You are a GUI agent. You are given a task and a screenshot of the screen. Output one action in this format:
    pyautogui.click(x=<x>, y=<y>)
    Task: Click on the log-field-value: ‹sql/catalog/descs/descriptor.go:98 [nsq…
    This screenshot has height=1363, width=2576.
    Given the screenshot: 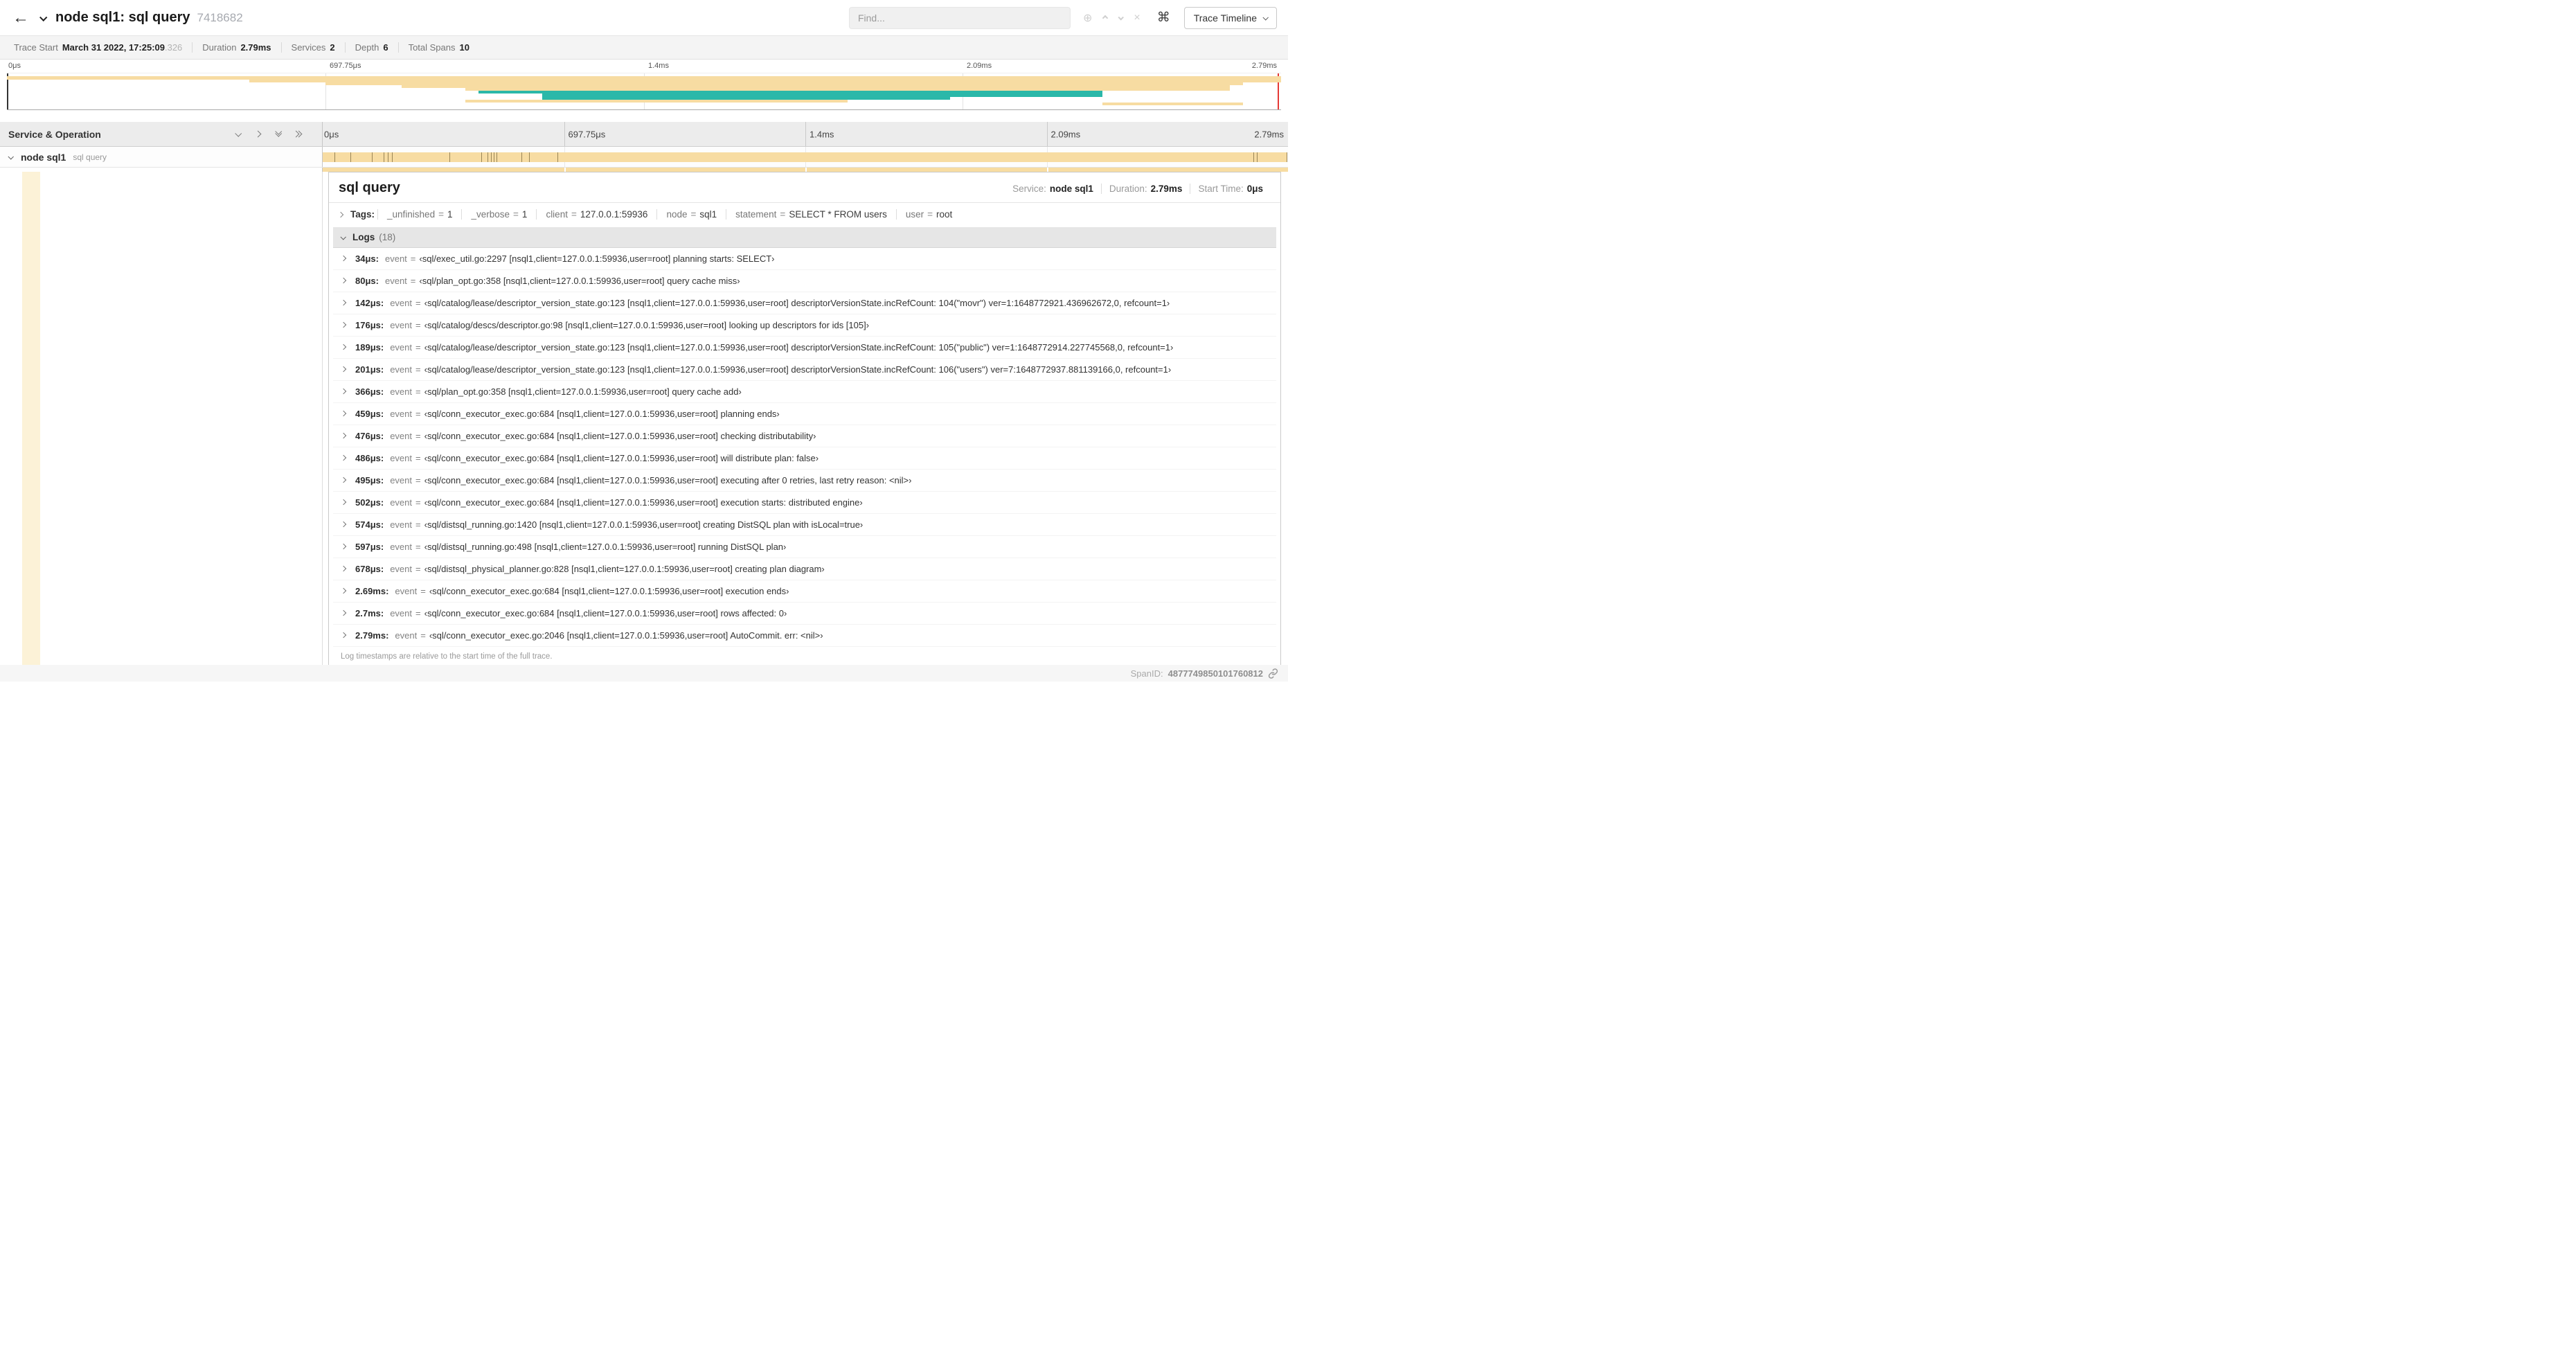 What is the action you would take?
    pyautogui.click(x=647, y=325)
    